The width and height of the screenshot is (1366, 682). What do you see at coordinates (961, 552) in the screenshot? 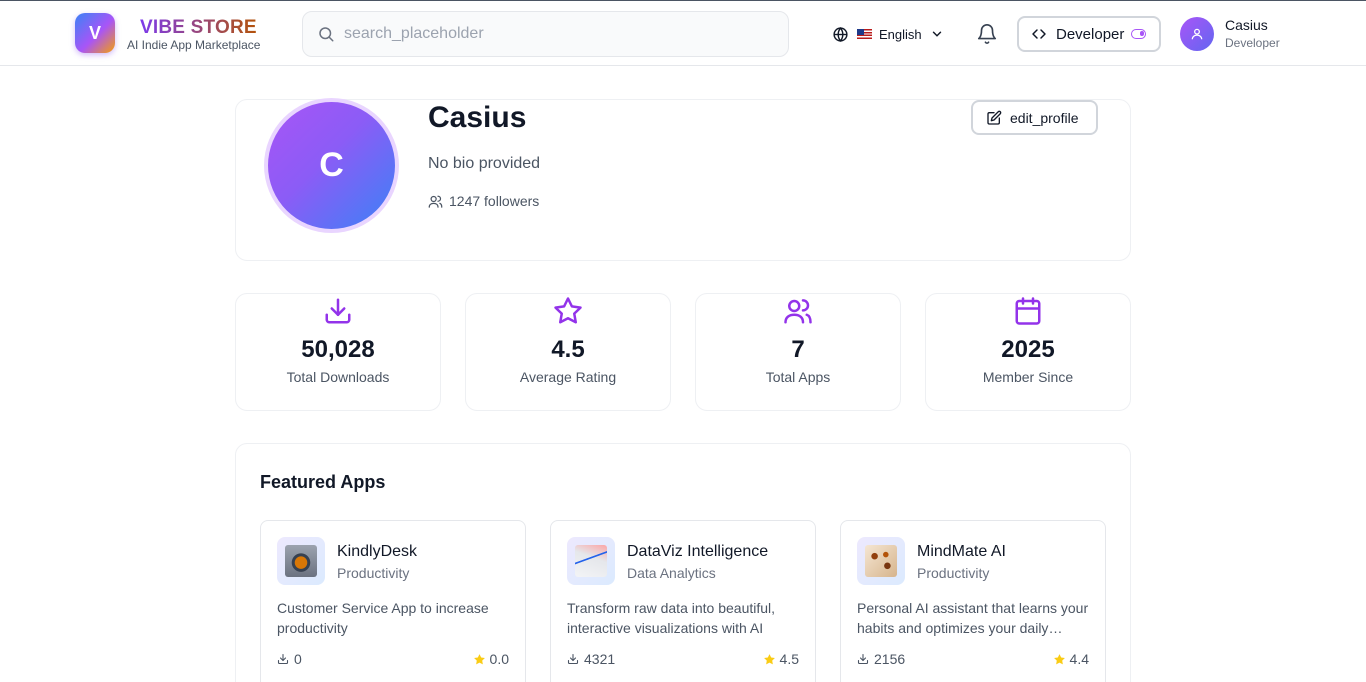
I see `app-name: MindMate AI` at bounding box center [961, 552].